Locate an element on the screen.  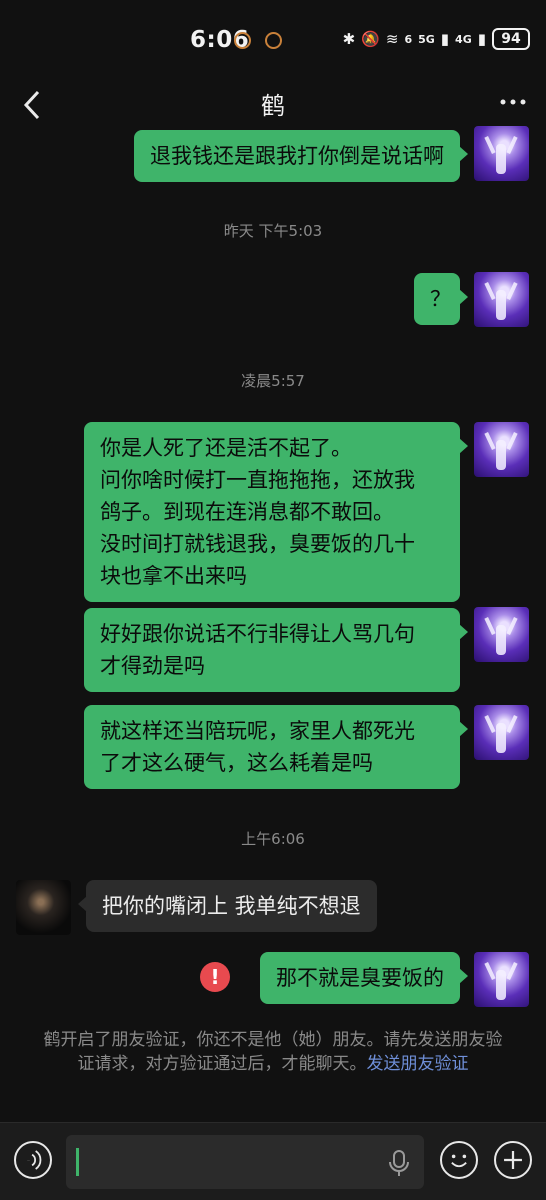
chat-timestamp: 昨天 下午5:03 is located at coordinates (273, 231).